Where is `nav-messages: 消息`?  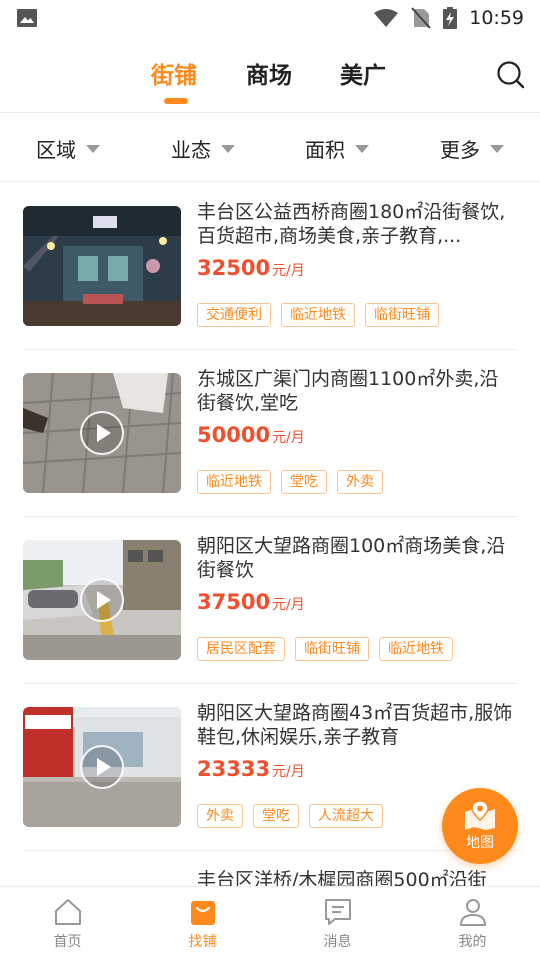
nav-messages: 消息 is located at coordinates (337, 923).